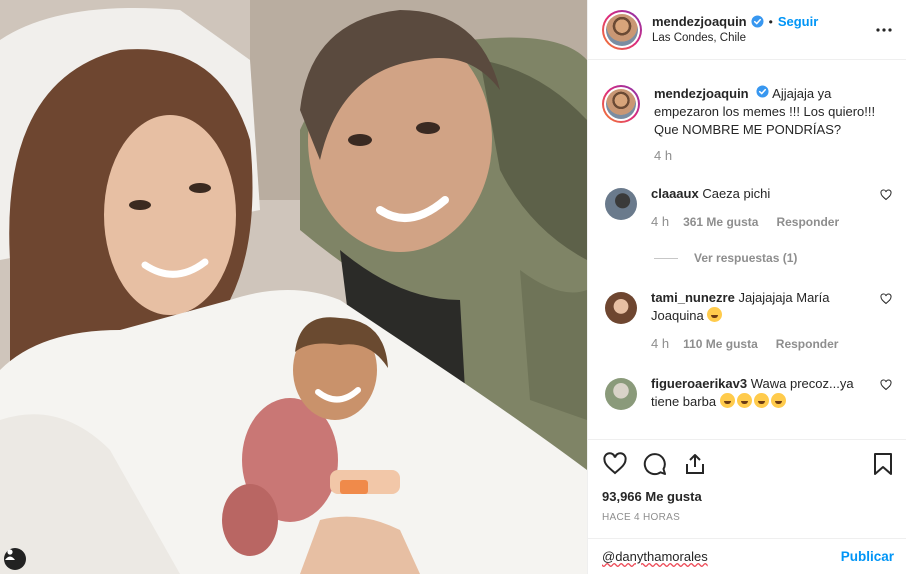 The width and height of the screenshot is (906, 574). I want to click on author-info: mendezjoaquin • Seguir Las Condes, Chile, so click(763, 30).